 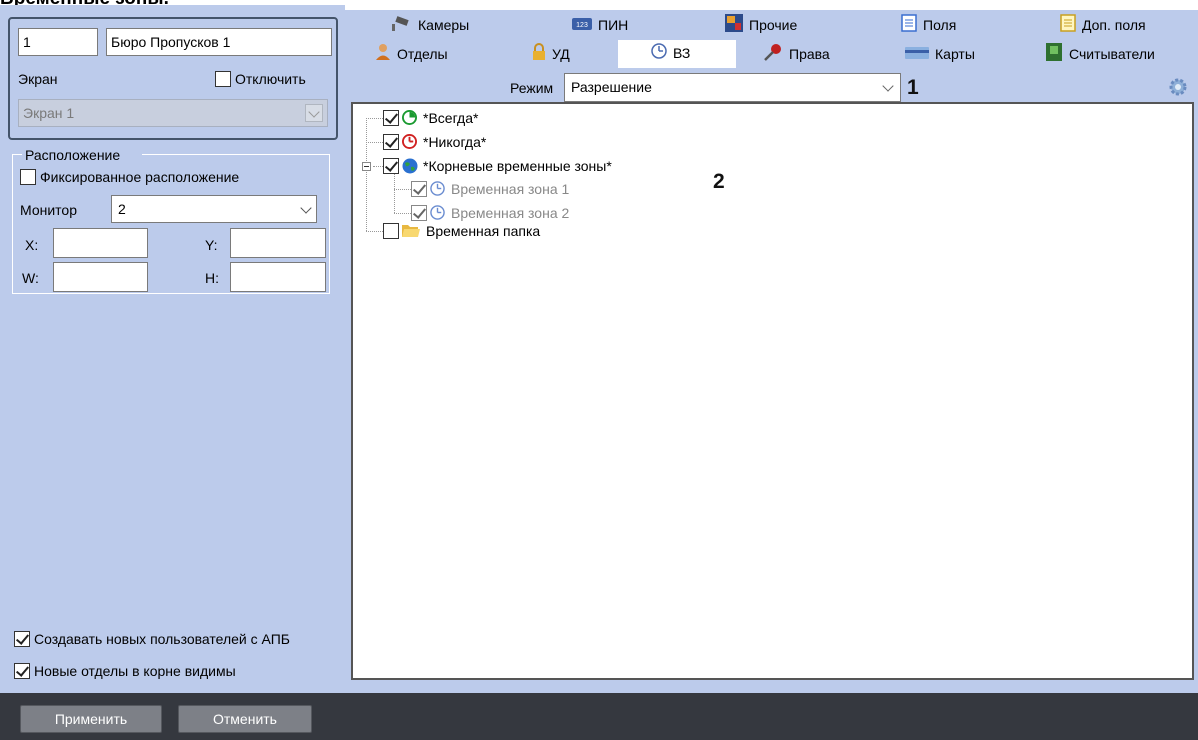 I want to click on camera-icon, so click(x=401, y=26).